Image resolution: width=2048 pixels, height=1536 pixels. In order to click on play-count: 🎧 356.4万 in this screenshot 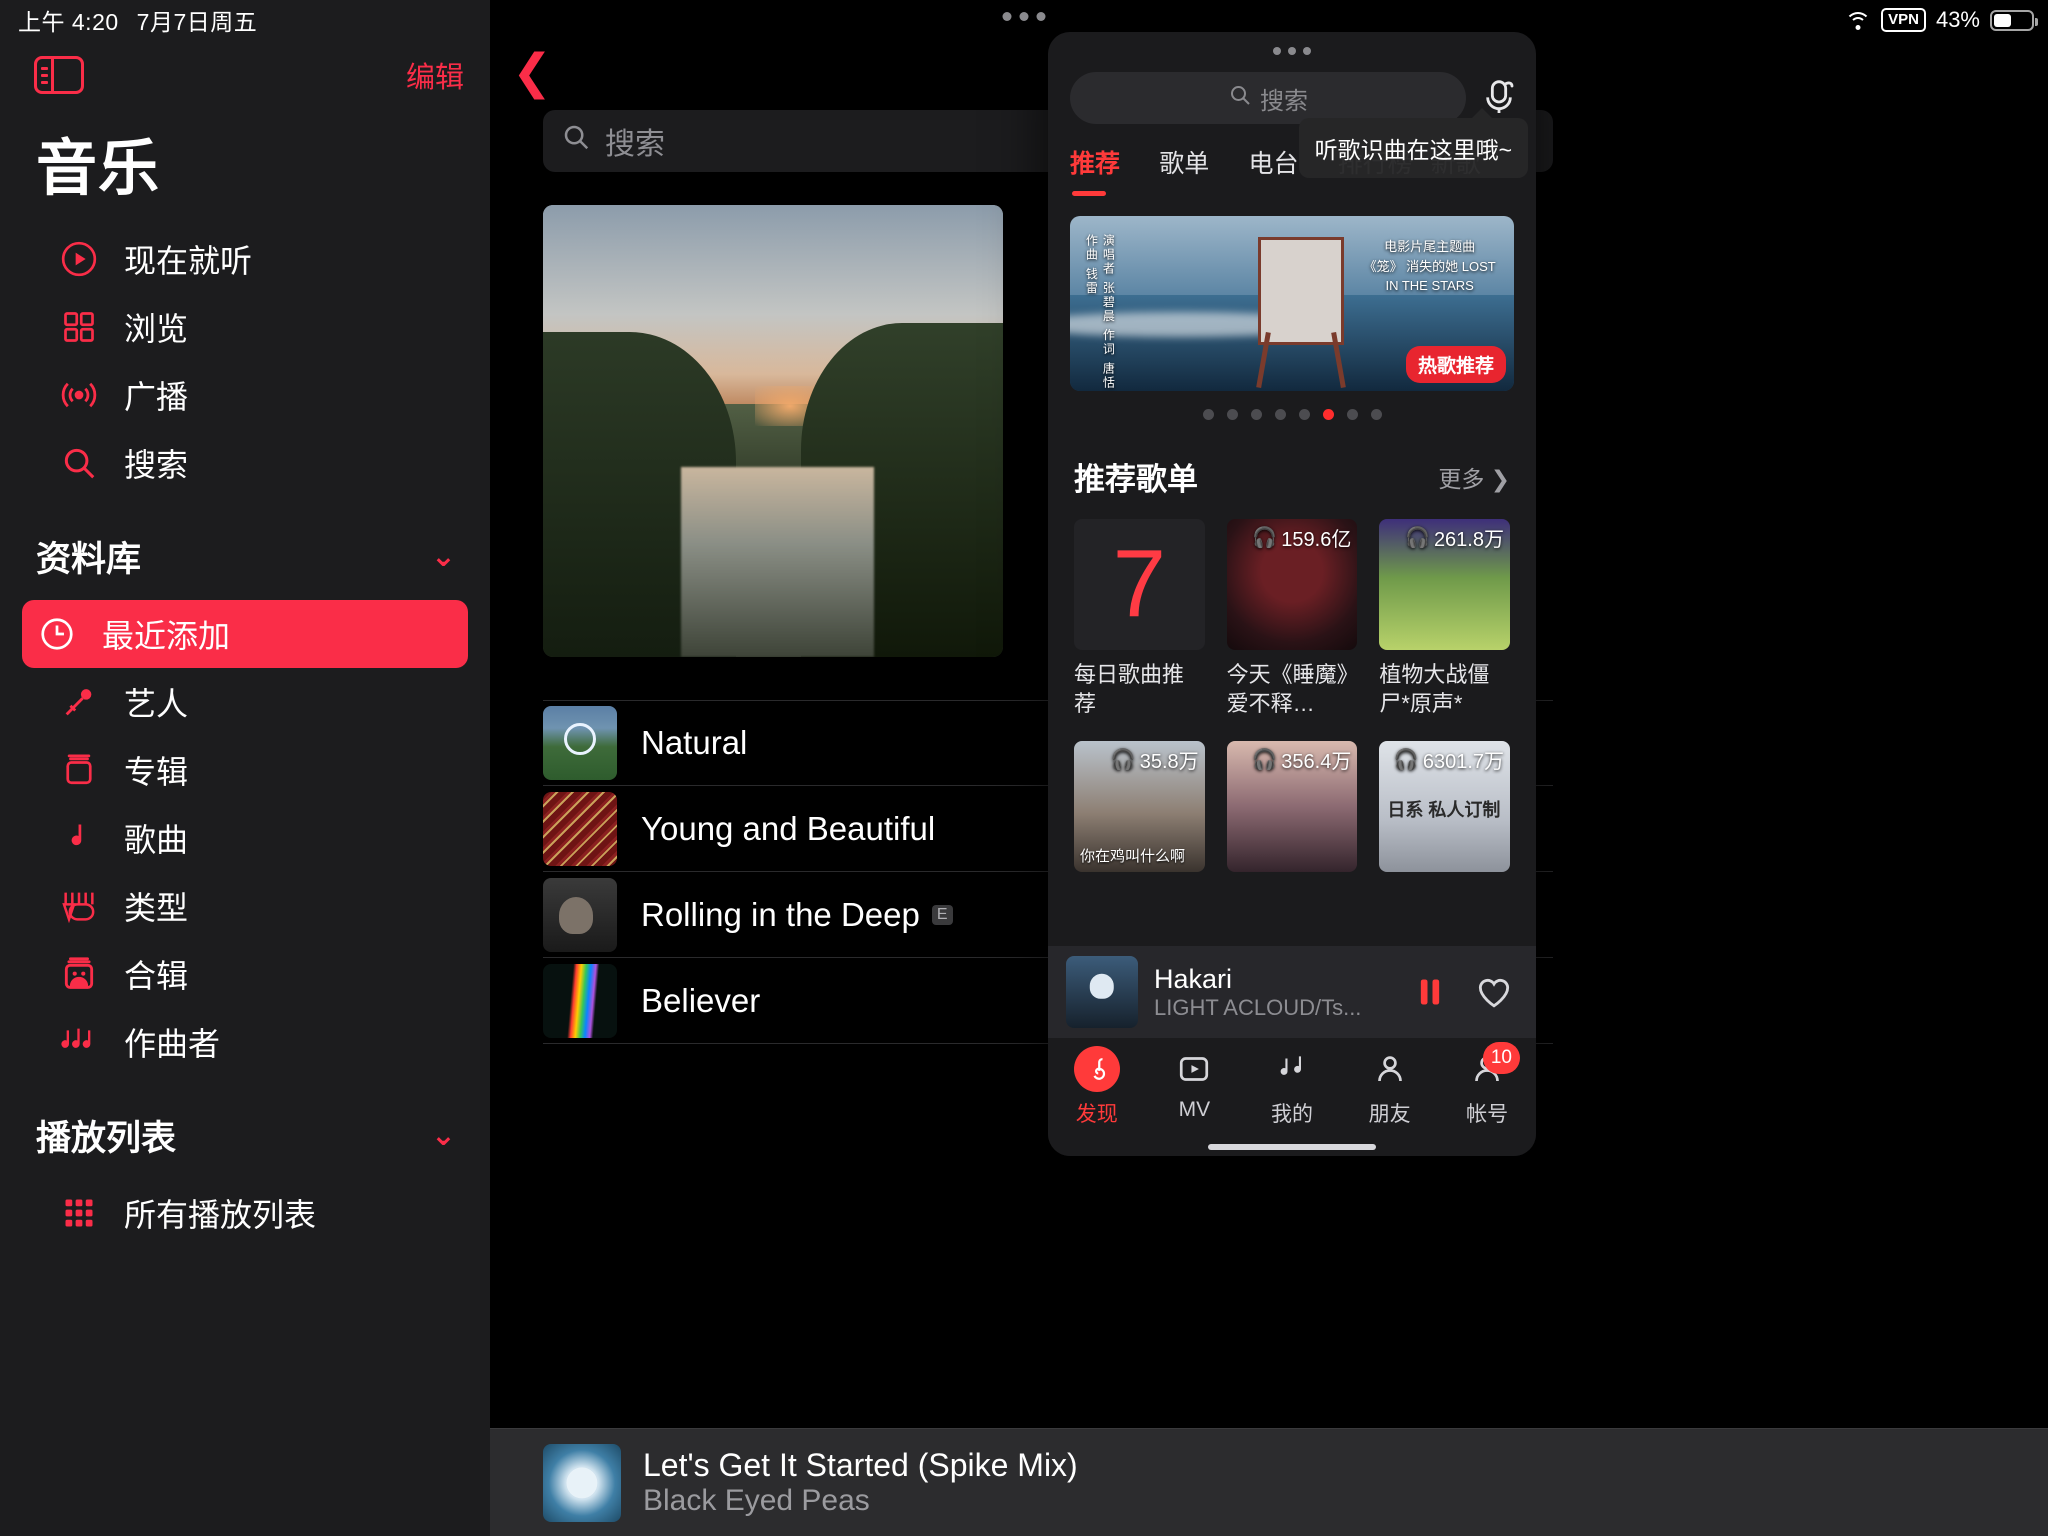, I will do `click(1302, 761)`.